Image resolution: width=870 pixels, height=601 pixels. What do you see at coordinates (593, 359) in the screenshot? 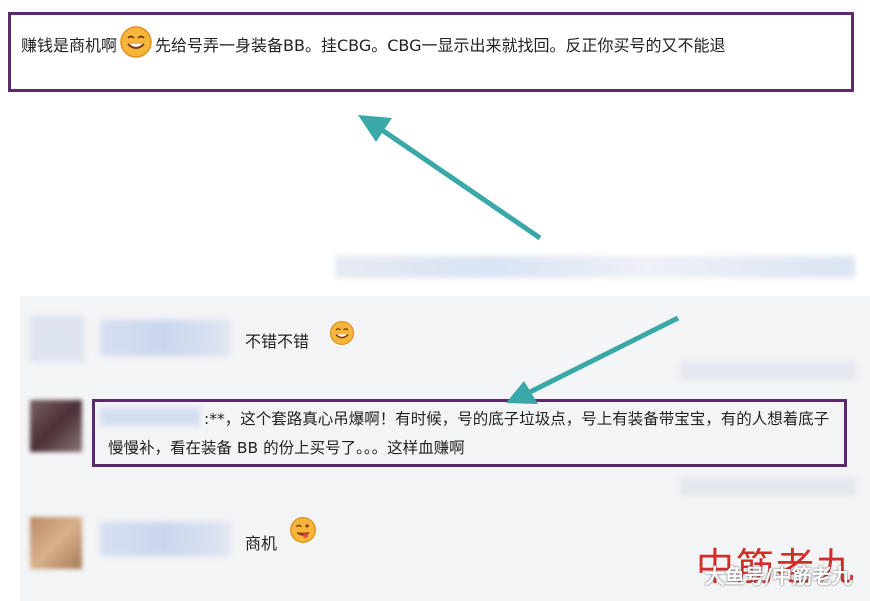
I see `arrow-to-reply` at bounding box center [593, 359].